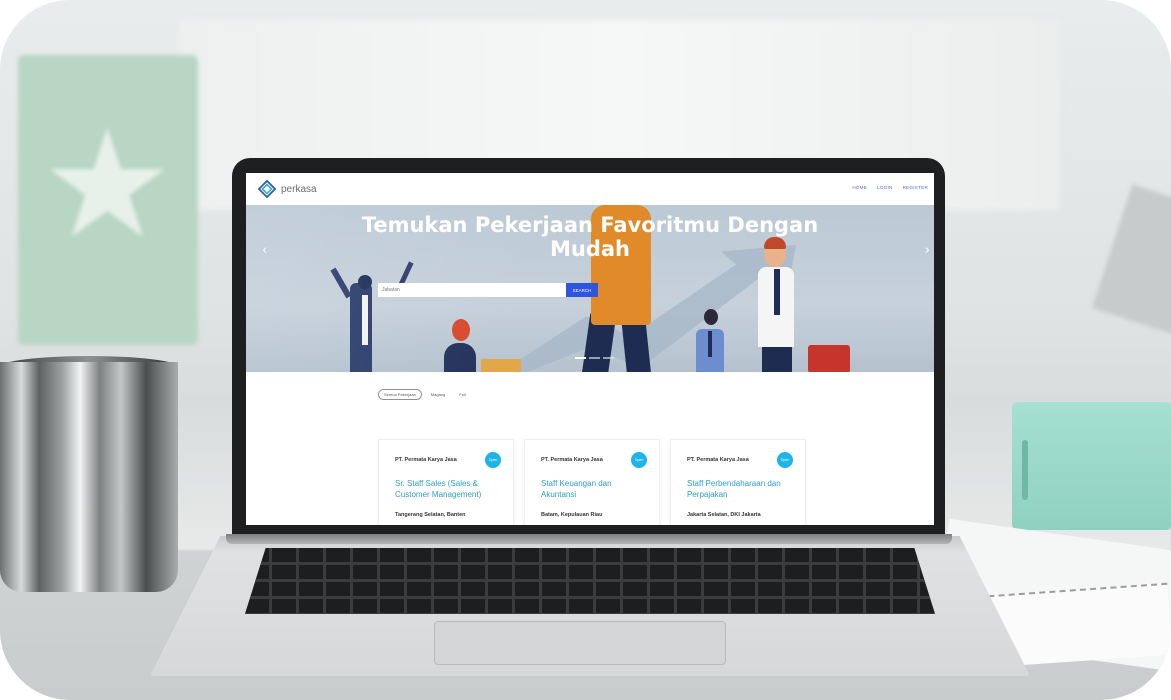 Image resolution: width=1171 pixels, height=700 pixels. What do you see at coordinates (361, 327) in the screenshot?
I see `illustration-woman` at bounding box center [361, 327].